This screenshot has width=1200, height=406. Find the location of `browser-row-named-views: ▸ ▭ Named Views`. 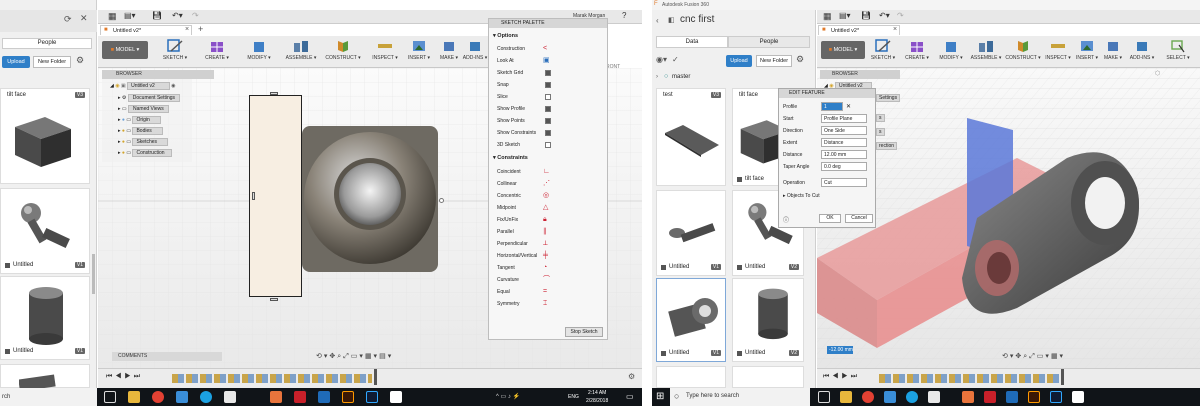

browser-row-named-views: ▸ ▭ Named Views is located at coordinates (143, 110).